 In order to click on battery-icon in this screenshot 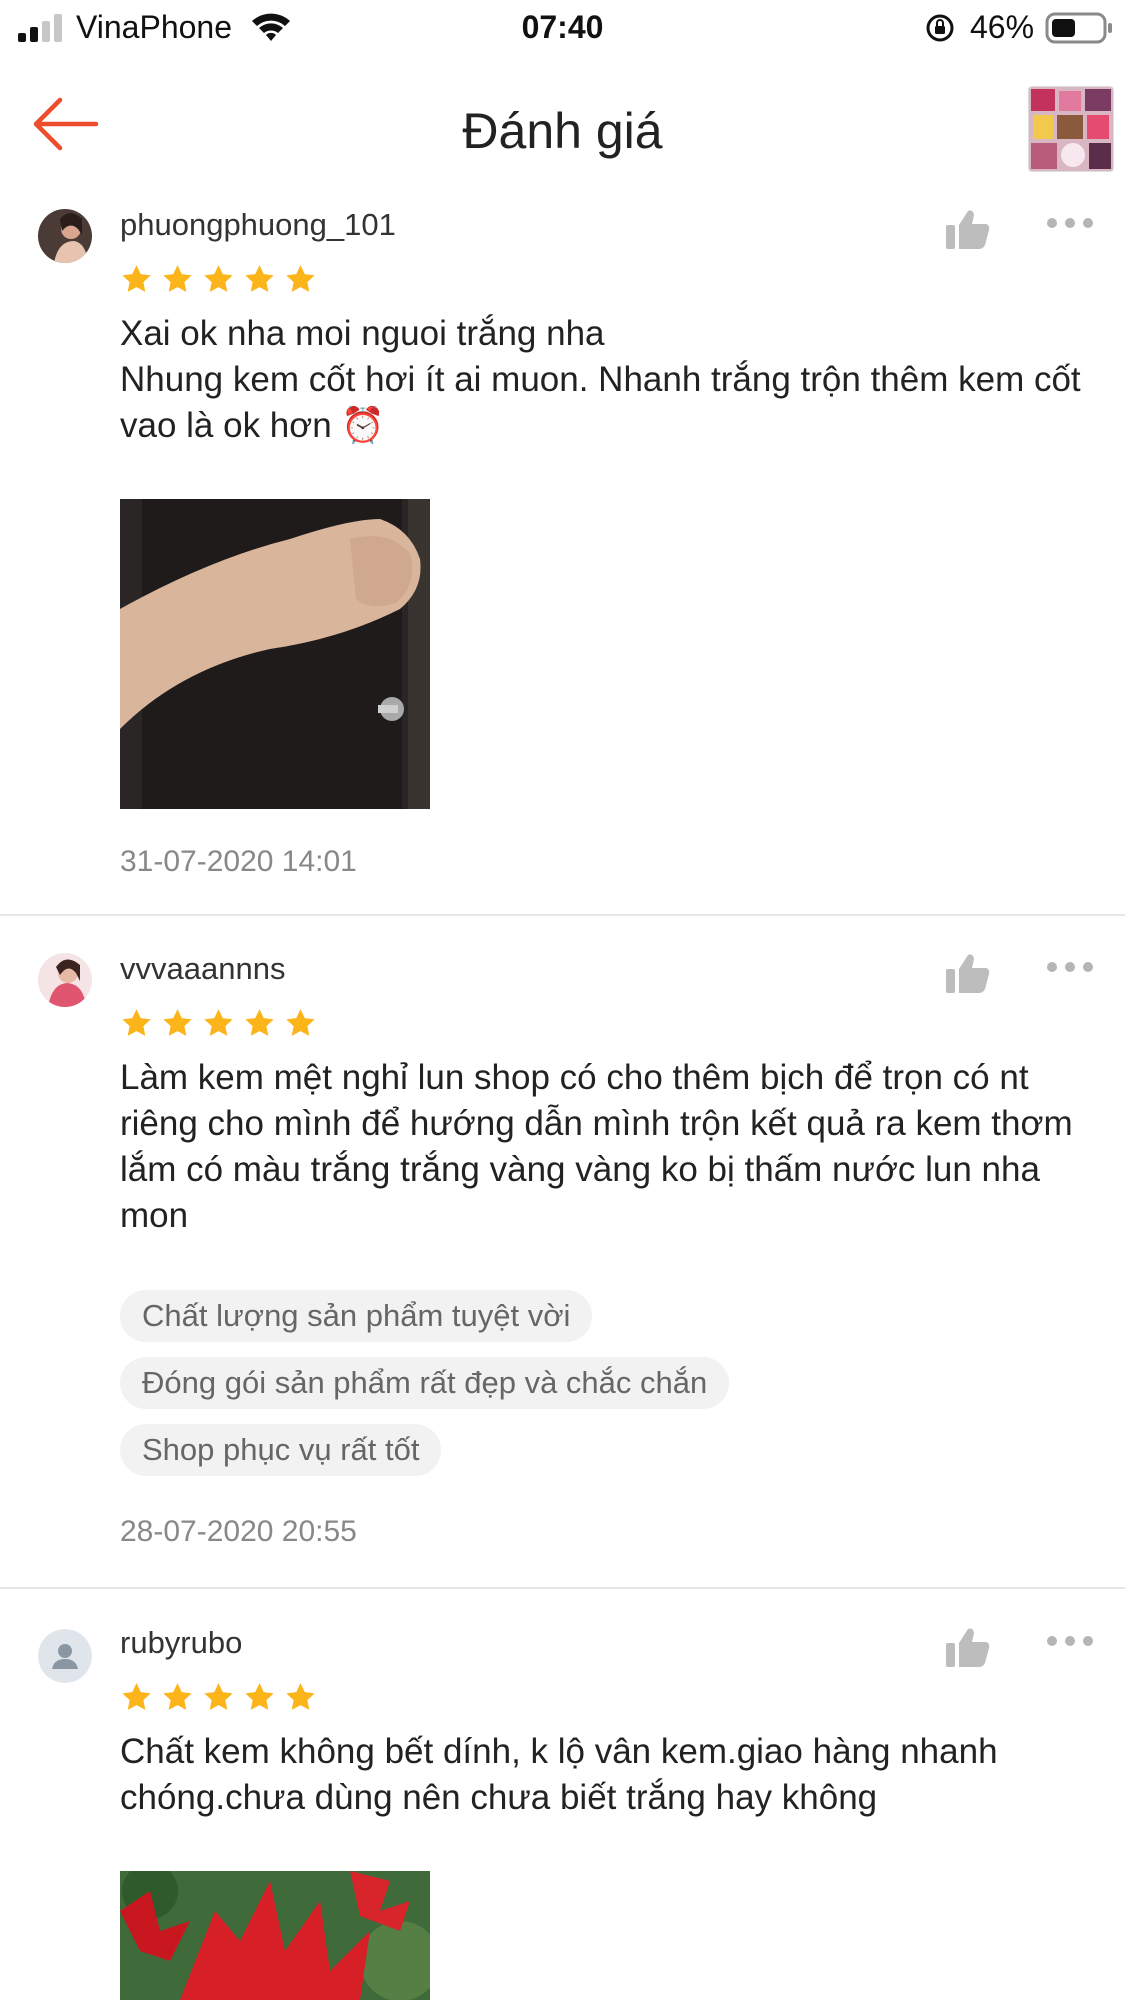, I will do `click(1078, 28)`.